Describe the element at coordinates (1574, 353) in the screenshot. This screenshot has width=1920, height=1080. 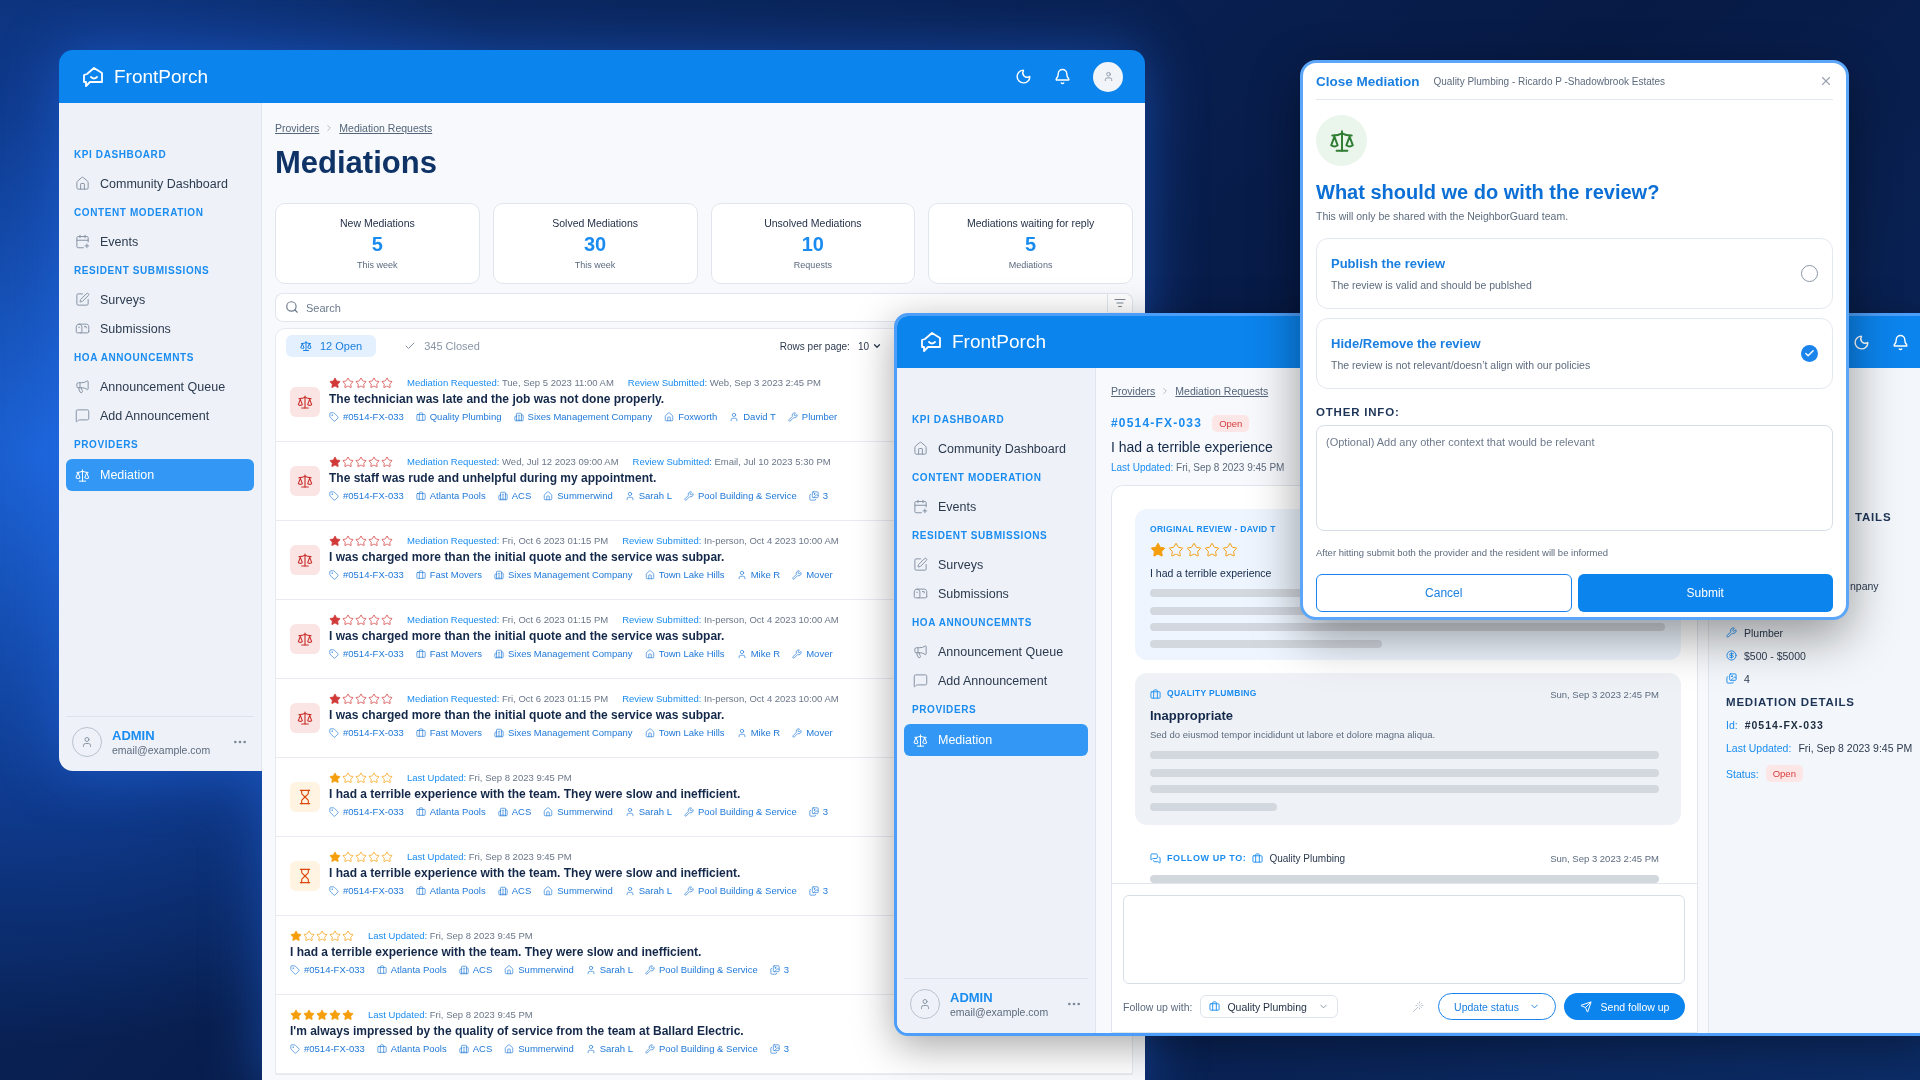
I see `choice-card: Hide/Remove the review The review is not relevant/doesn’t align with our policies` at that location.